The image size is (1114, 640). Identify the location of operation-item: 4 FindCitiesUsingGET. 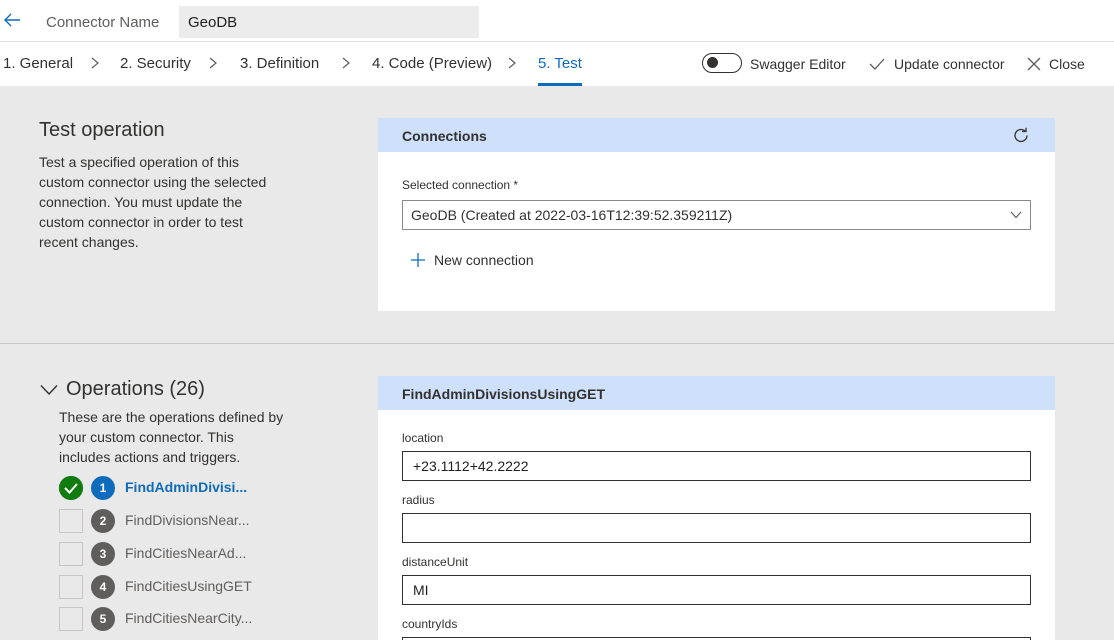
(189, 587).